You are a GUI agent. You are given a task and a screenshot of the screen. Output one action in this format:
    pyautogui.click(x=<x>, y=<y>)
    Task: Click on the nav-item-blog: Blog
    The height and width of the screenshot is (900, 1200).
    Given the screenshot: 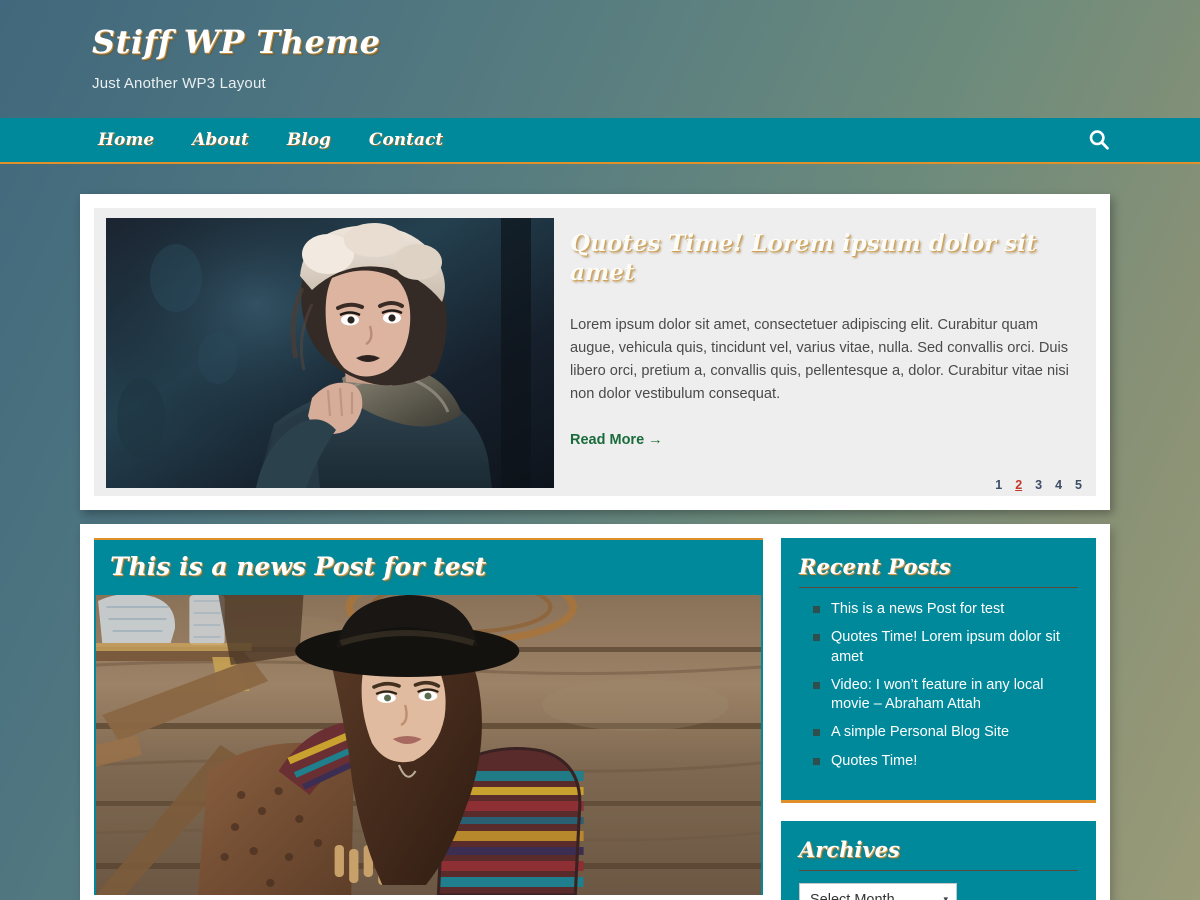 What is the action you would take?
    pyautogui.click(x=309, y=140)
    